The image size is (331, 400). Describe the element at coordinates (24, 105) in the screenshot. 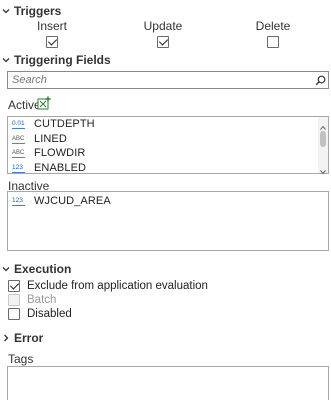

I see `active-fields-label: Active` at that location.